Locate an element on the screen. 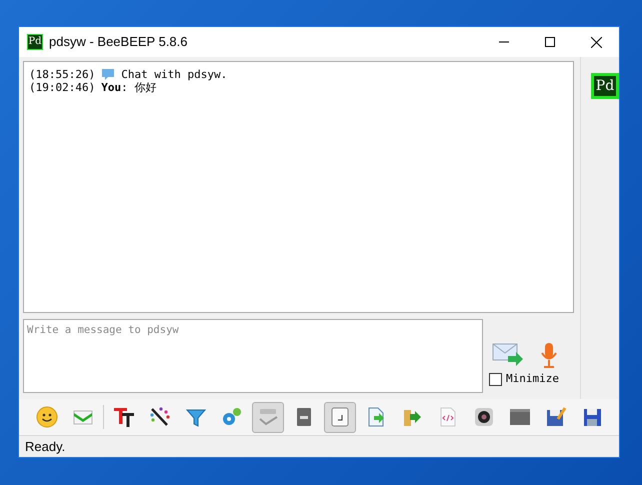  message-time: (19:02:46) is located at coordinates (62, 87).